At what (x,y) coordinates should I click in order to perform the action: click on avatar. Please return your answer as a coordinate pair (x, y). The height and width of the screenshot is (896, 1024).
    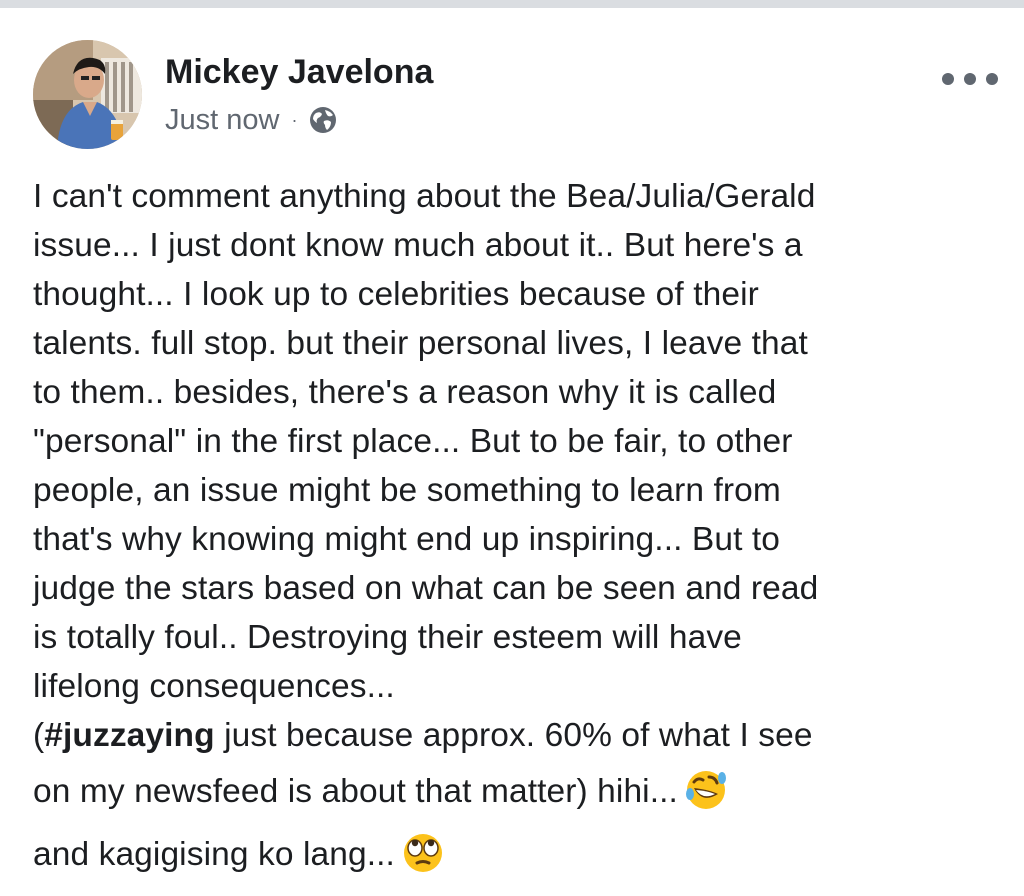
    Looking at the image, I should click on (87, 94).